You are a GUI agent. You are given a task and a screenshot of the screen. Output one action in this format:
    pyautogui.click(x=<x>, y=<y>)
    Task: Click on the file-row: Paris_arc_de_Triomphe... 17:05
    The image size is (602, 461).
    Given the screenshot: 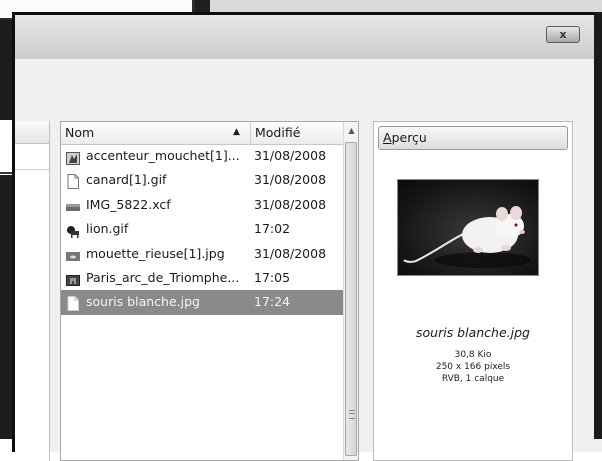 What is the action you would take?
    pyautogui.click(x=202, y=278)
    